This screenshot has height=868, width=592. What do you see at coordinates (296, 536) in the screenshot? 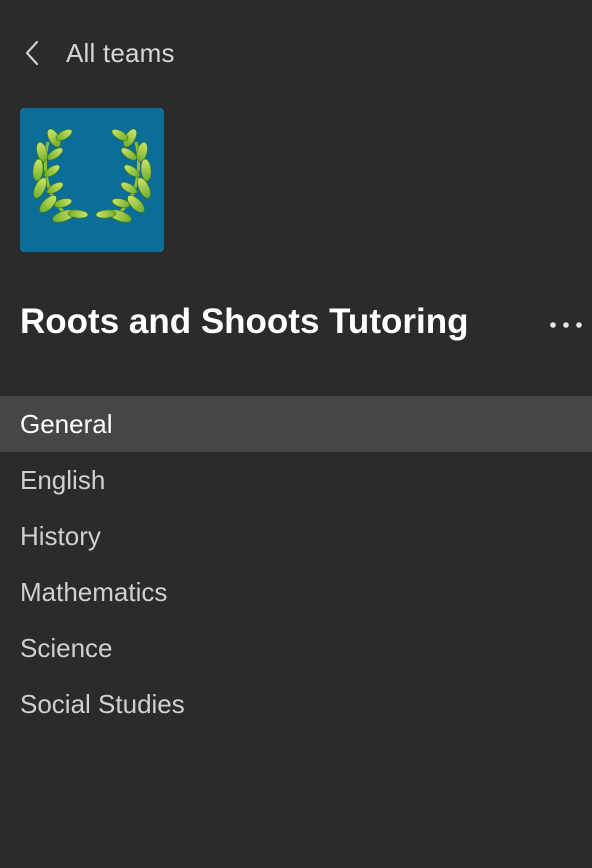
I see `channel-item-history: History` at bounding box center [296, 536].